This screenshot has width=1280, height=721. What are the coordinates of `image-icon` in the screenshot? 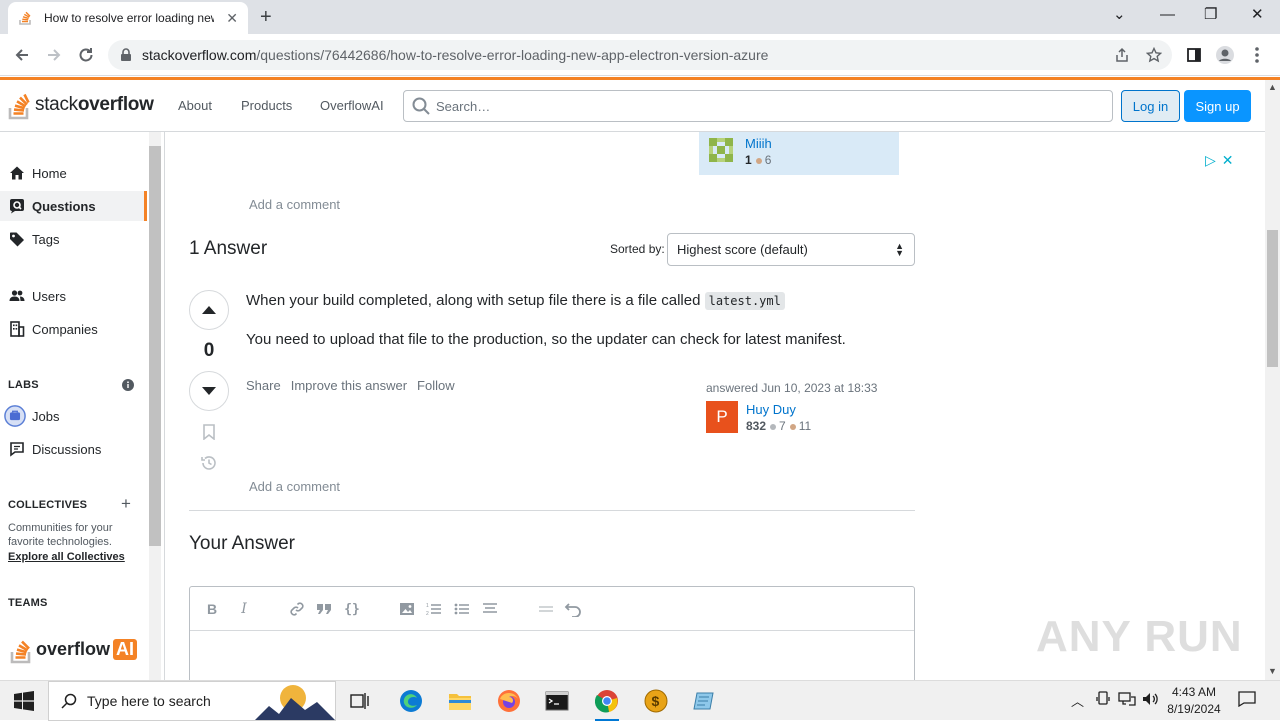 It's located at (407, 609).